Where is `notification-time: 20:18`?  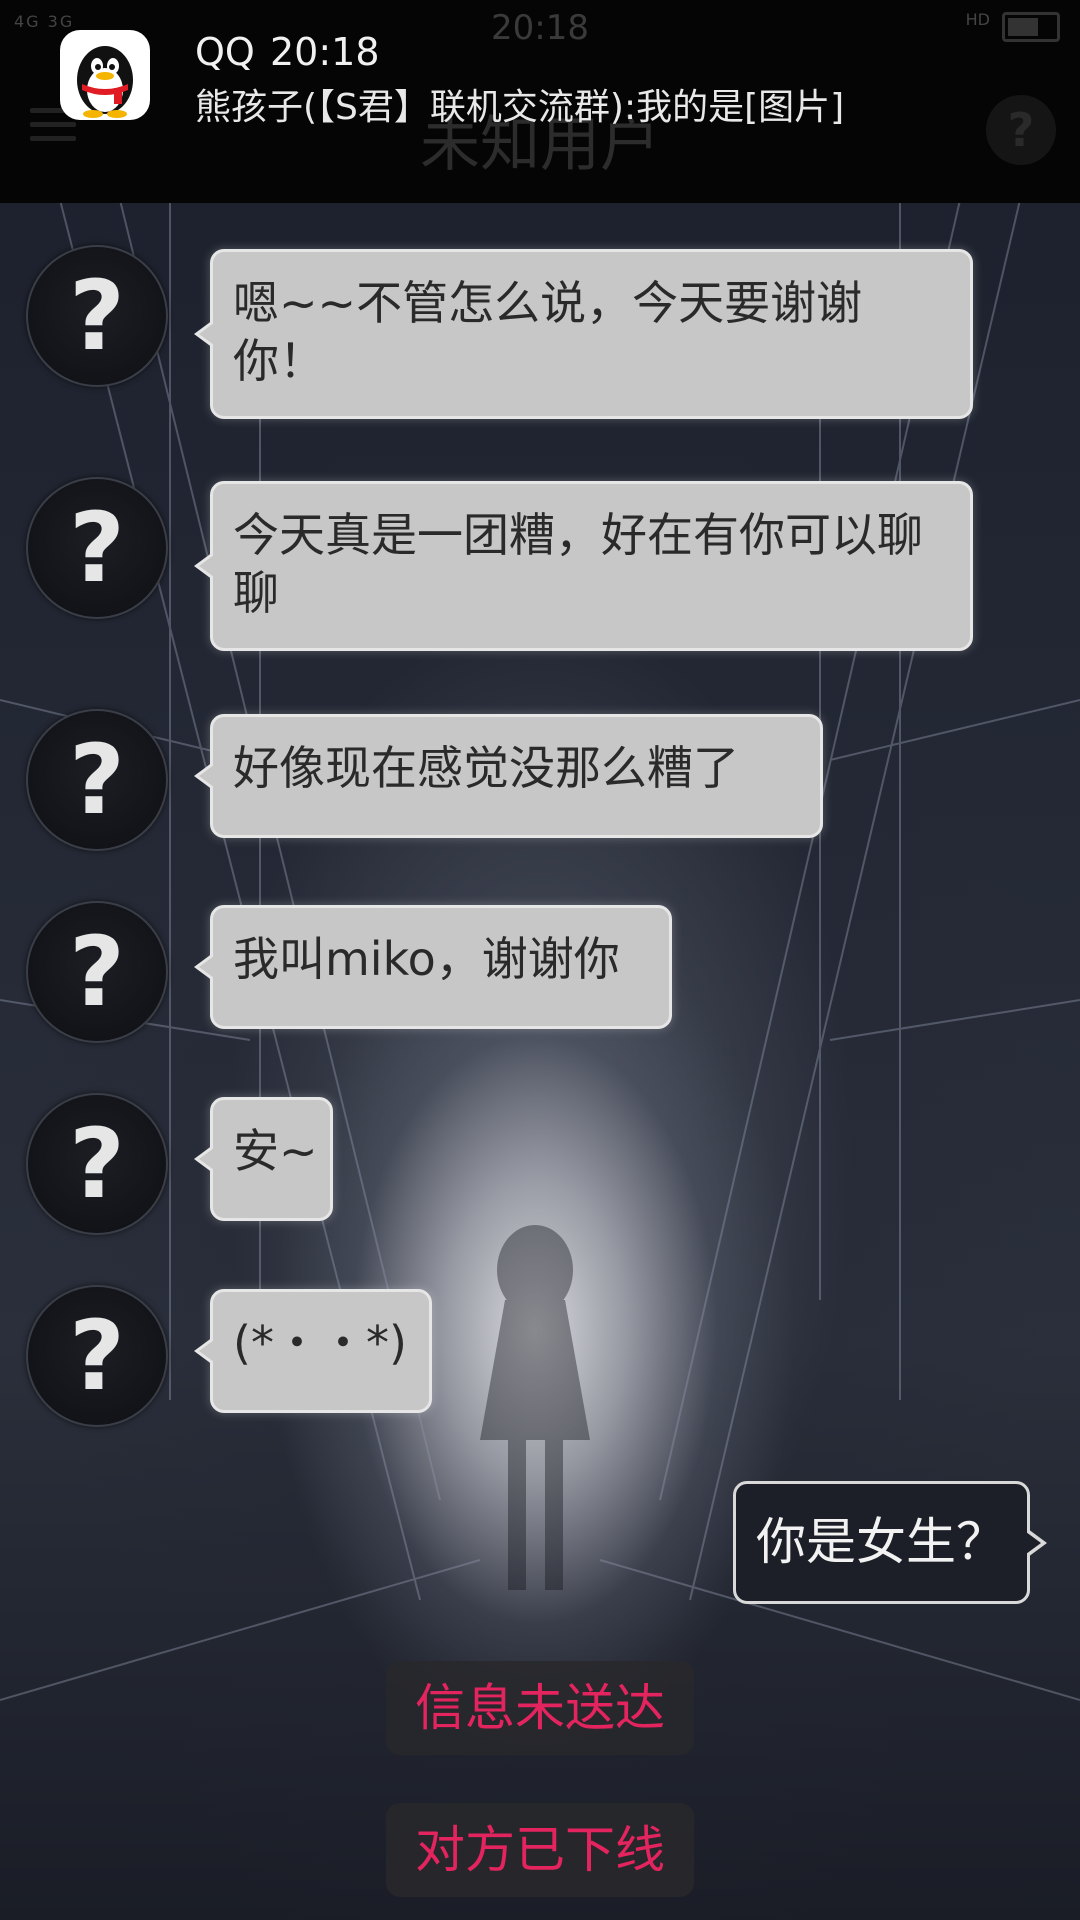
notification-time: 20:18 is located at coordinates (325, 52).